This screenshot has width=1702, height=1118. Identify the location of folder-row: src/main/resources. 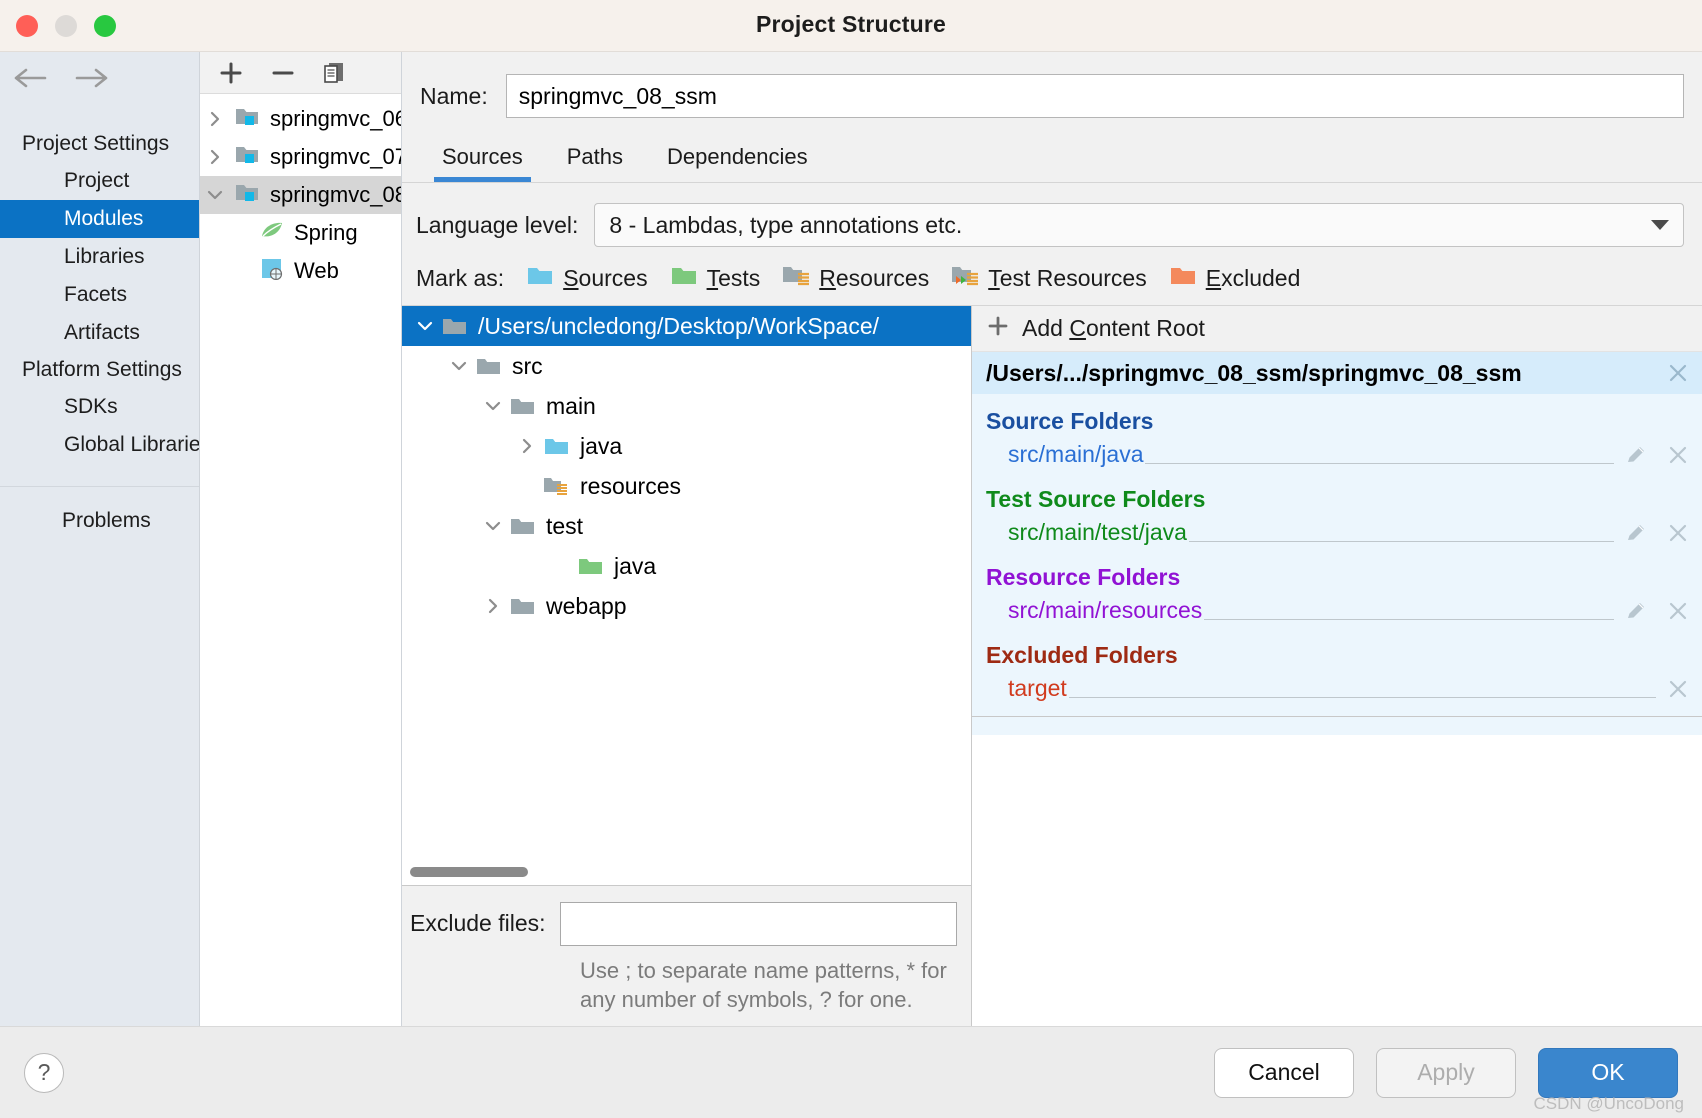
(1344, 610).